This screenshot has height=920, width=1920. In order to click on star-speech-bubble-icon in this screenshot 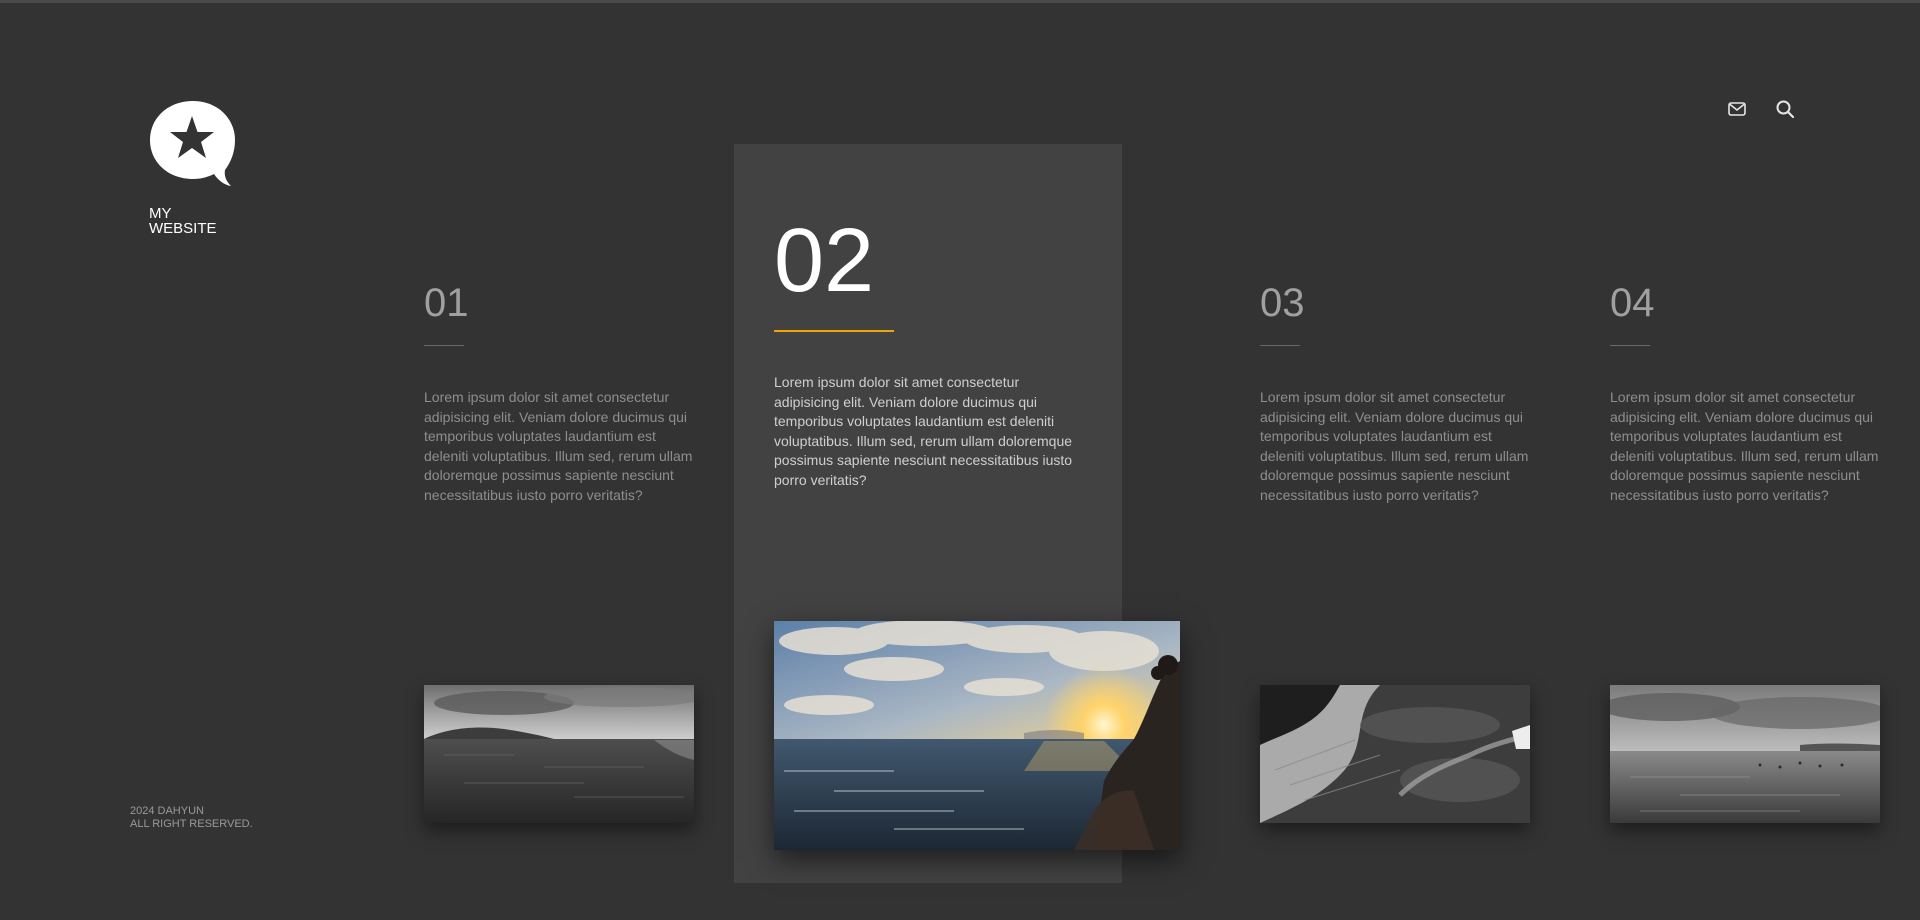, I will do `click(192, 143)`.